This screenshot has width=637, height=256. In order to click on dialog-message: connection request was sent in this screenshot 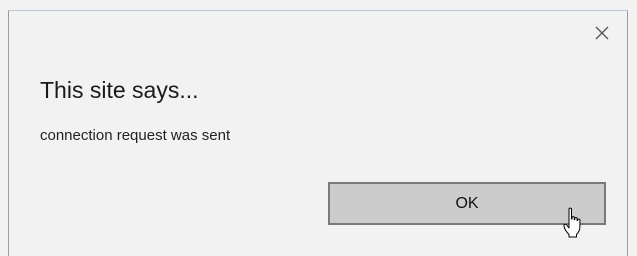, I will do `click(135, 135)`.